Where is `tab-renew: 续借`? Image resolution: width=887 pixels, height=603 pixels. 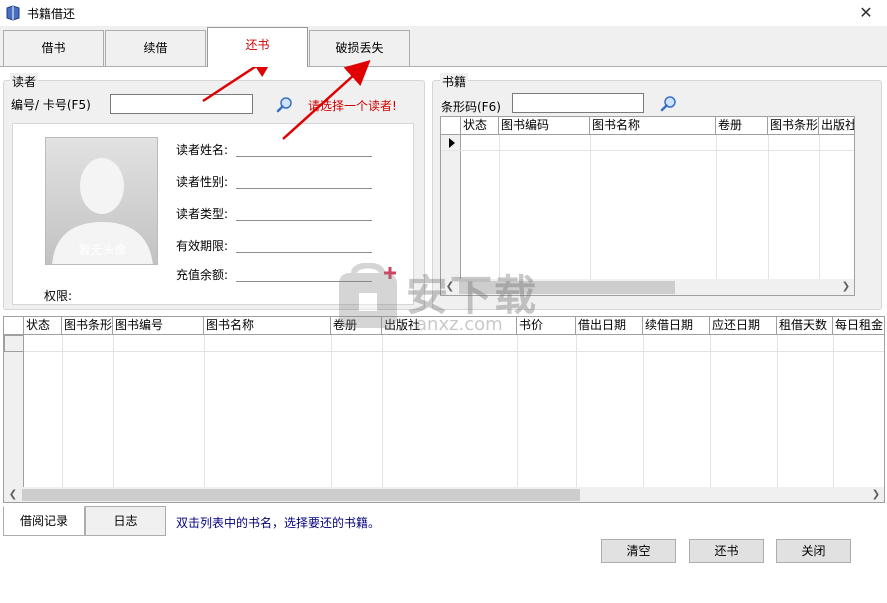
tab-renew: 续借 is located at coordinates (155, 48).